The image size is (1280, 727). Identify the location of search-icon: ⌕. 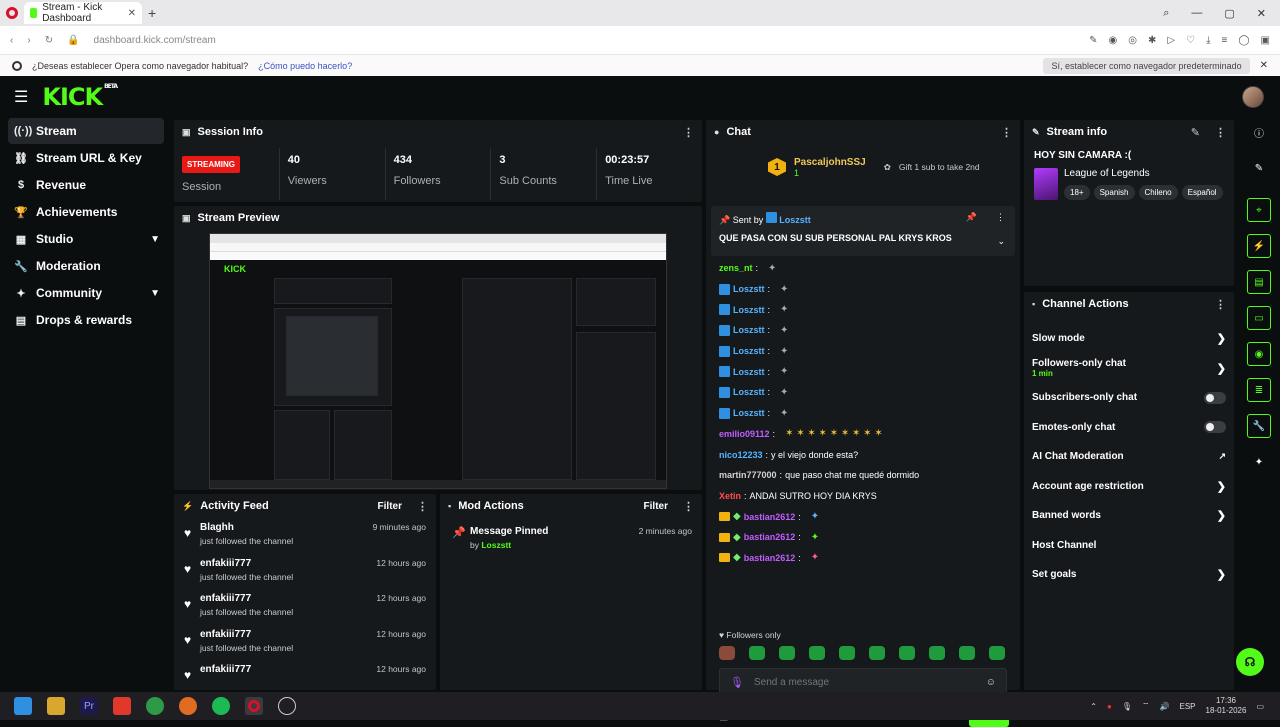
(1166, 13).